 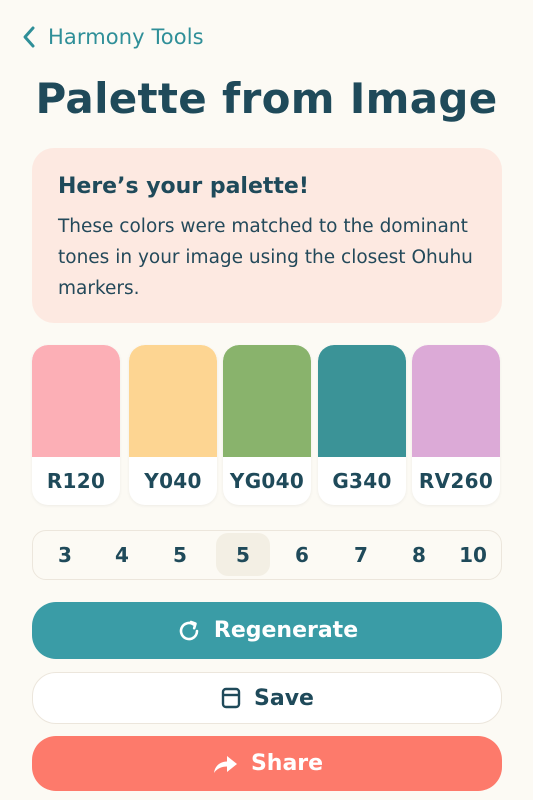 I want to click on swatch-card: Y040, so click(x=173, y=425).